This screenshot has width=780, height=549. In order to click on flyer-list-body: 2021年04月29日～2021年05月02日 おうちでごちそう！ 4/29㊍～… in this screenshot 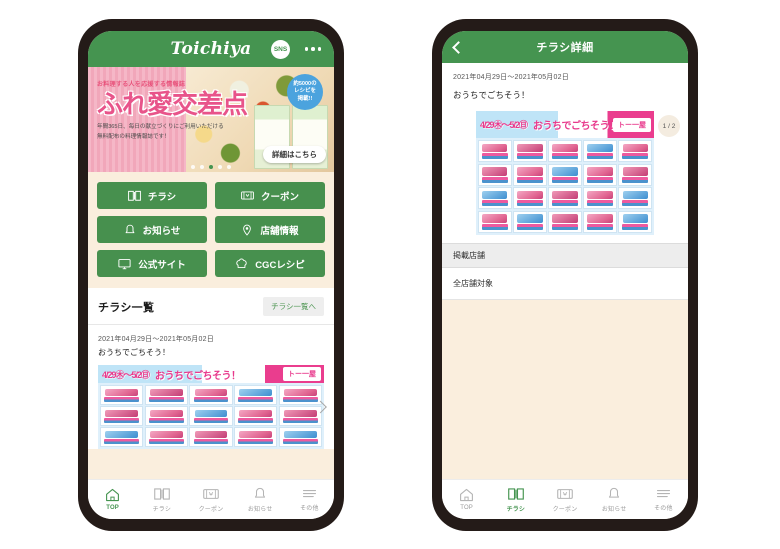, I will do `click(211, 387)`.